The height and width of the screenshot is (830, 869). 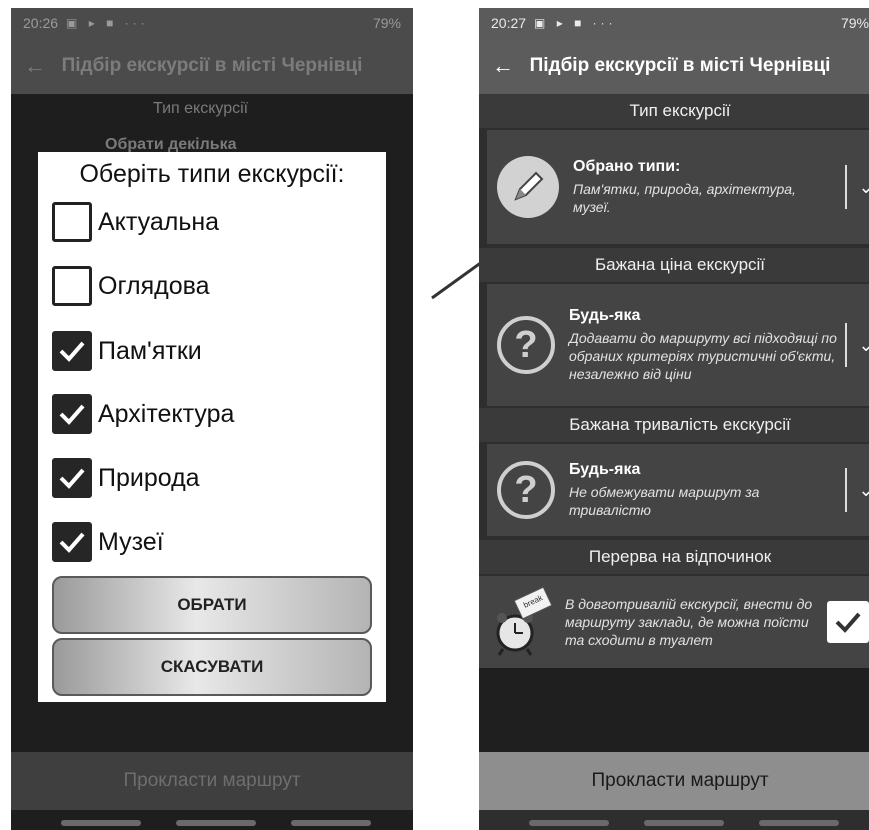 I want to click on card-description: Пам'ятки, природа, архітектура, музеї., so click(x=684, y=198).